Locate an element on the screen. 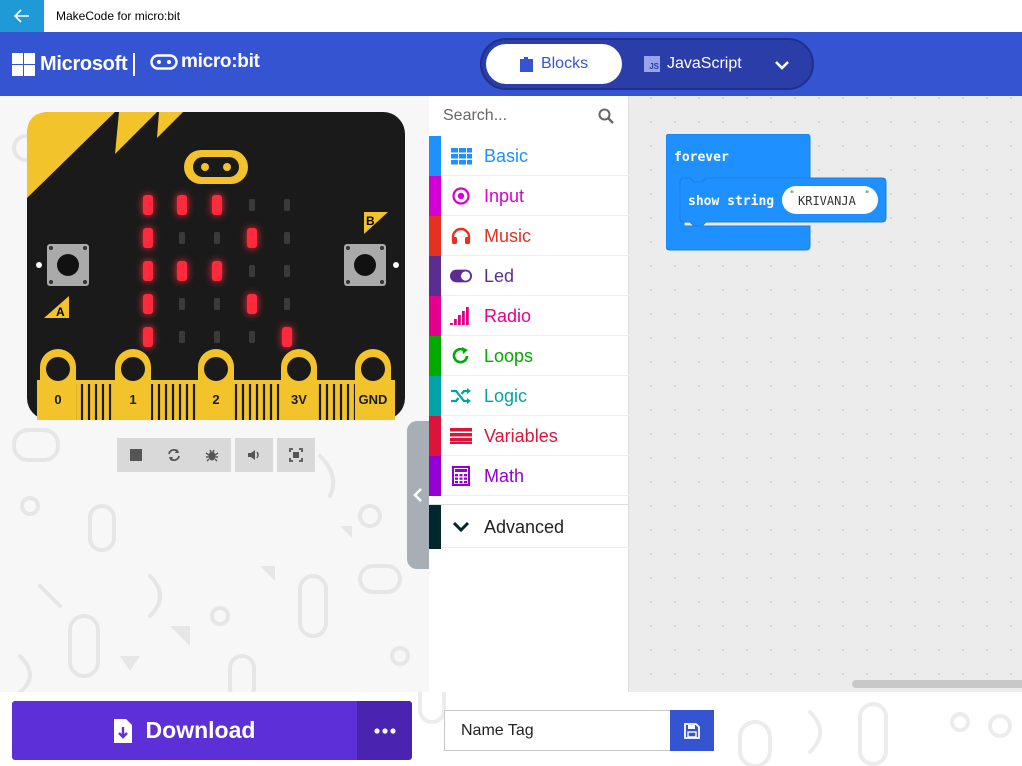 The width and height of the screenshot is (1022, 766). tab-blocks: Blocks is located at coordinates (554, 64).